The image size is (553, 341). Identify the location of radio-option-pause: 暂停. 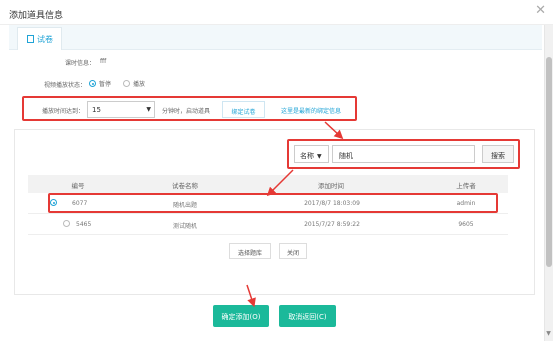
(100, 83).